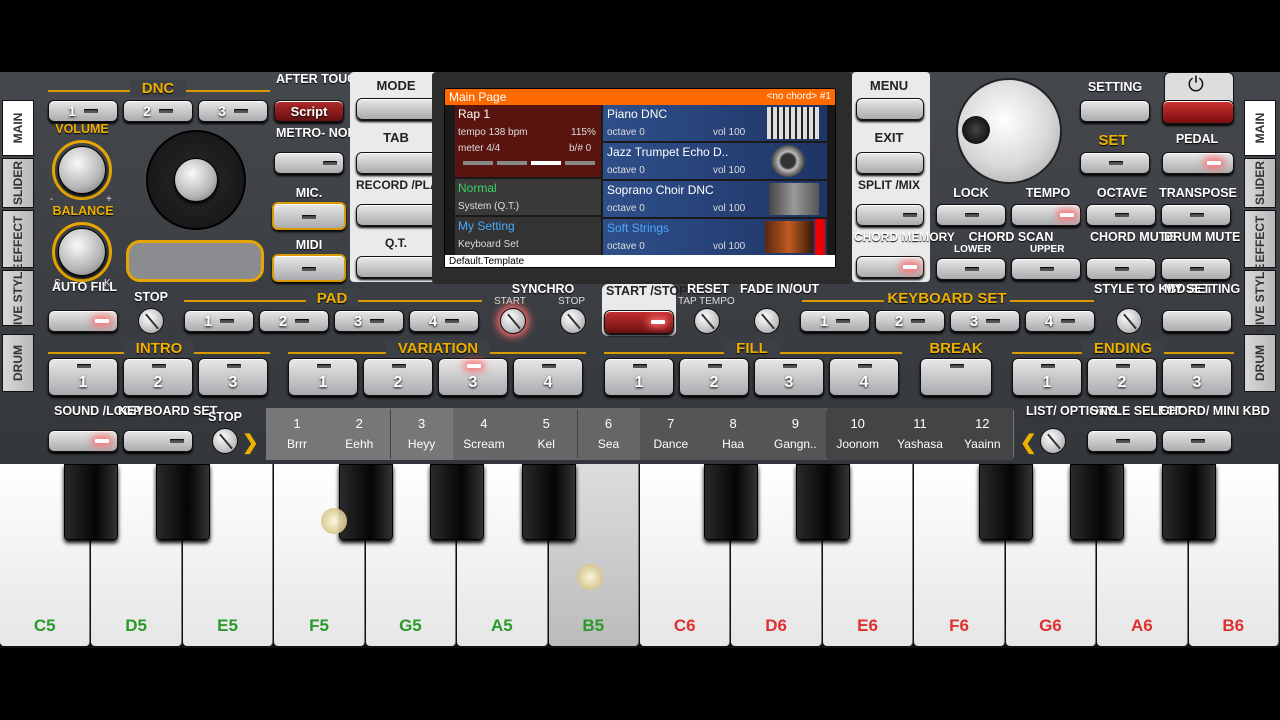 The width and height of the screenshot is (1280, 720). Describe the element at coordinates (83, 441) in the screenshot. I see `sound-loop-button` at that location.